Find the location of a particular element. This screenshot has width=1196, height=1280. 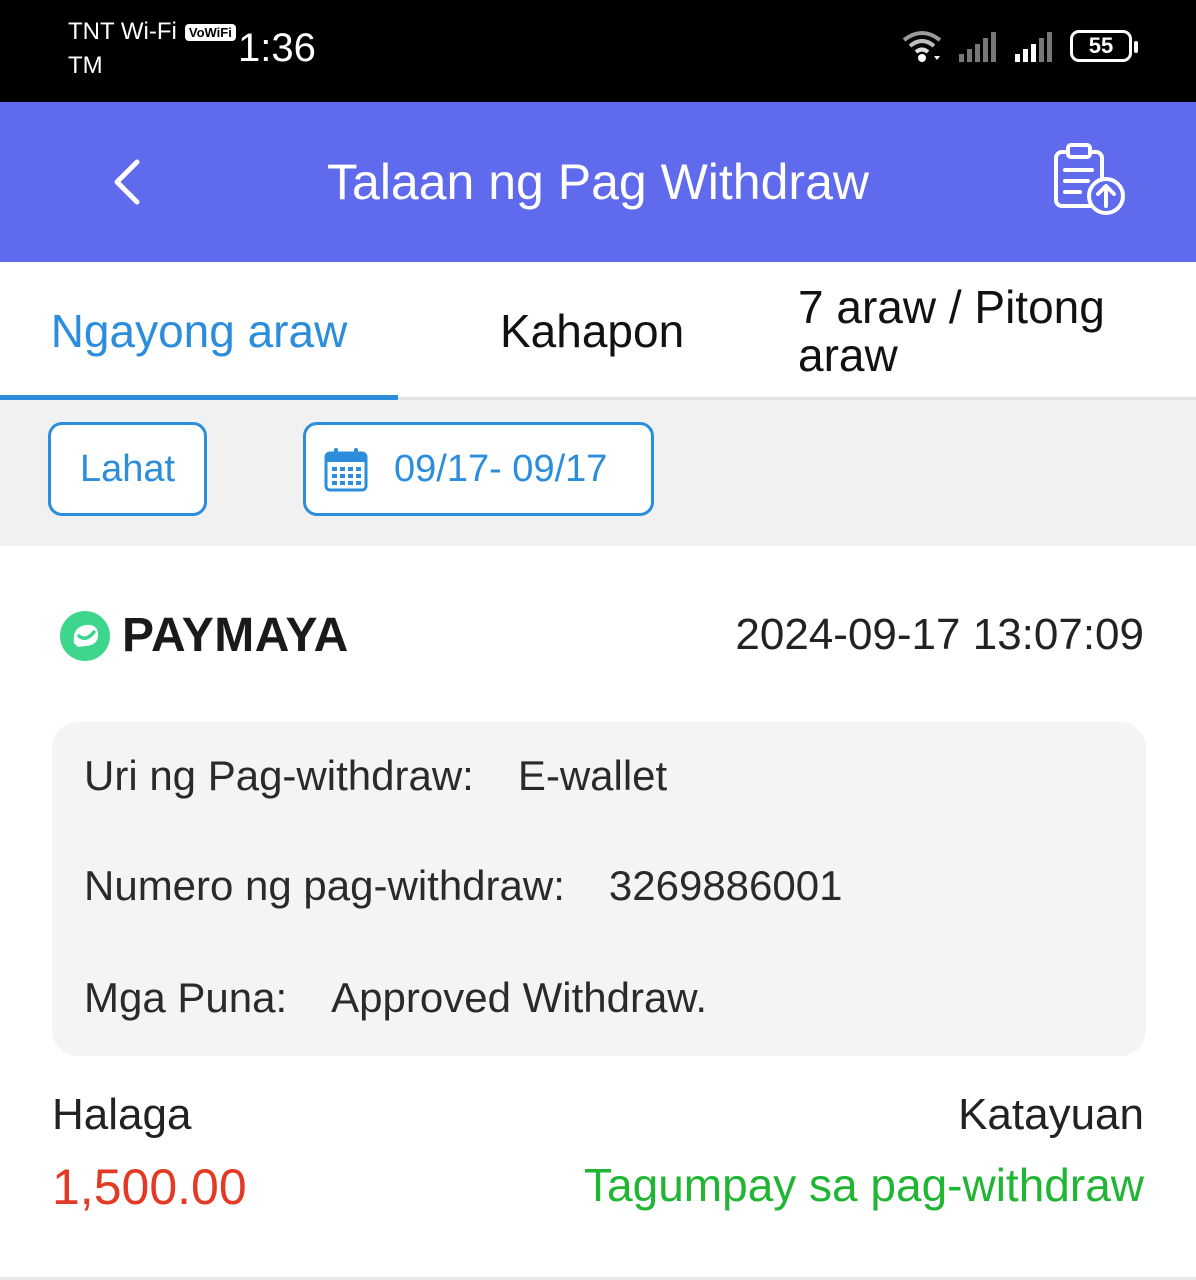

detail-label: Numero ng pag-withdraw: is located at coordinates (324, 885).